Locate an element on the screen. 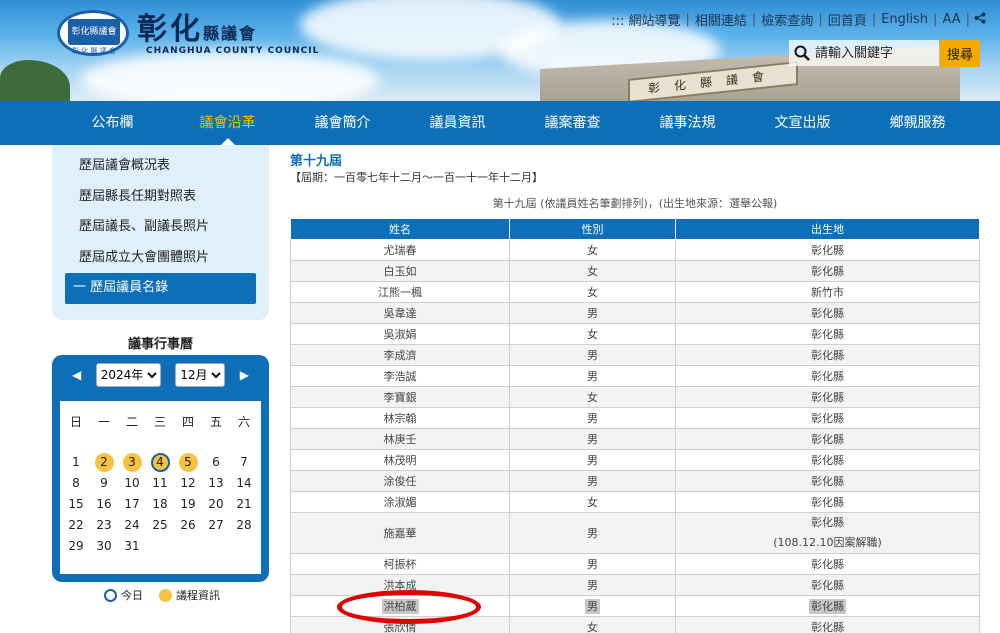 This screenshot has width=1000, height=633. calendar-day-cell: 8 is located at coordinates (76, 483).